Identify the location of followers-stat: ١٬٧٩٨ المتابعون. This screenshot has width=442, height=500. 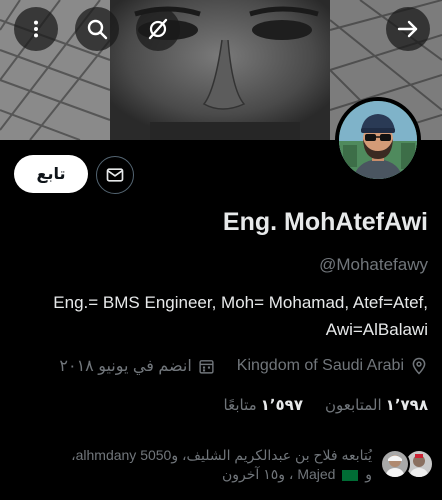
(376, 405).